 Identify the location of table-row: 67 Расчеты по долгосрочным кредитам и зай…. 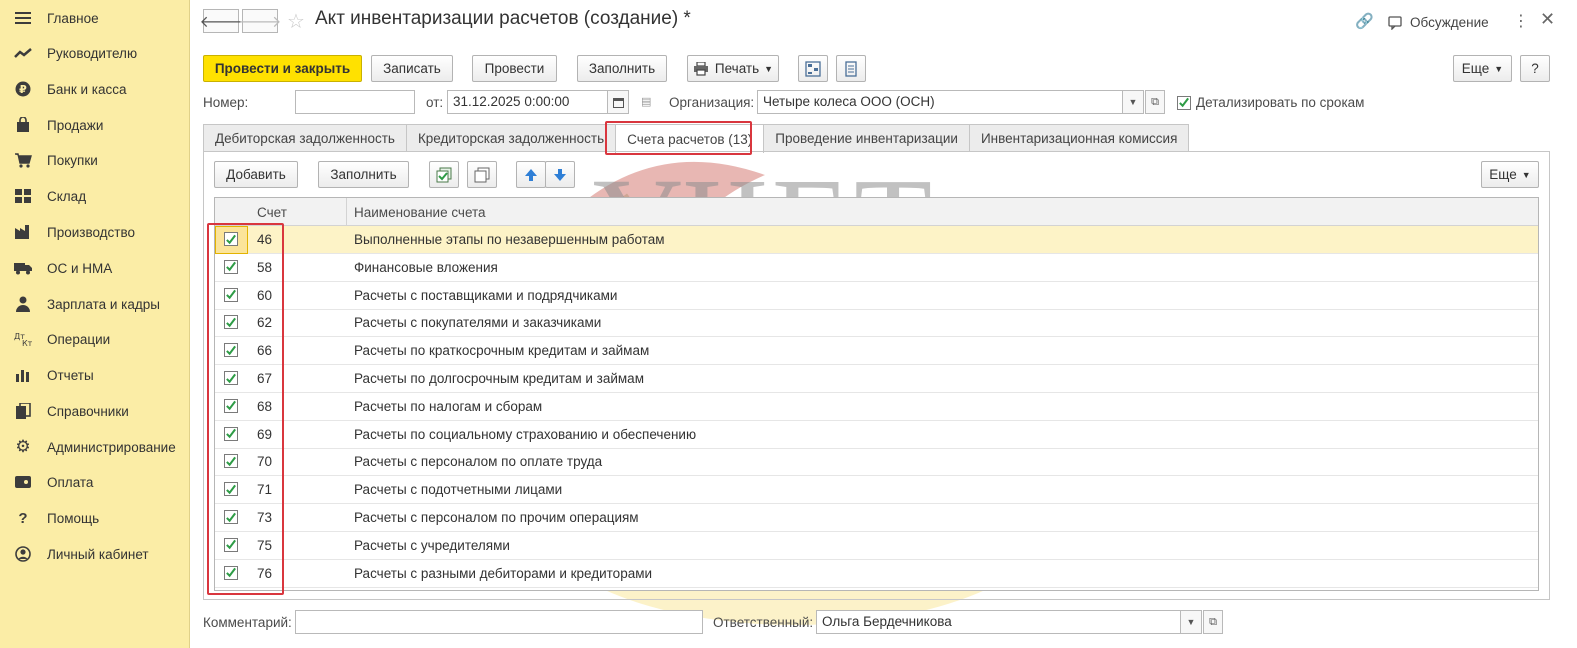
(876, 379).